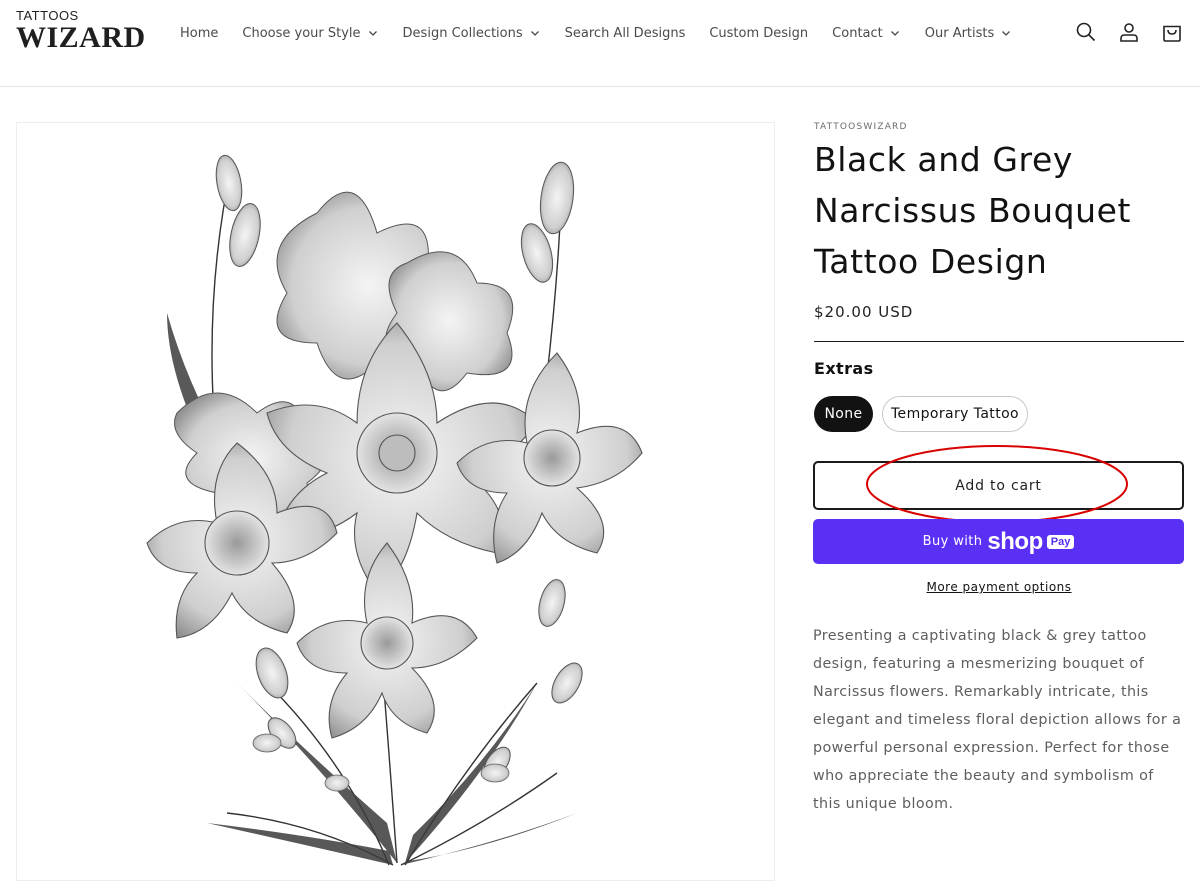 The image size is (1200, 887). I want to click on nav-item-design-collections: Design Collections, so click(472, 33).